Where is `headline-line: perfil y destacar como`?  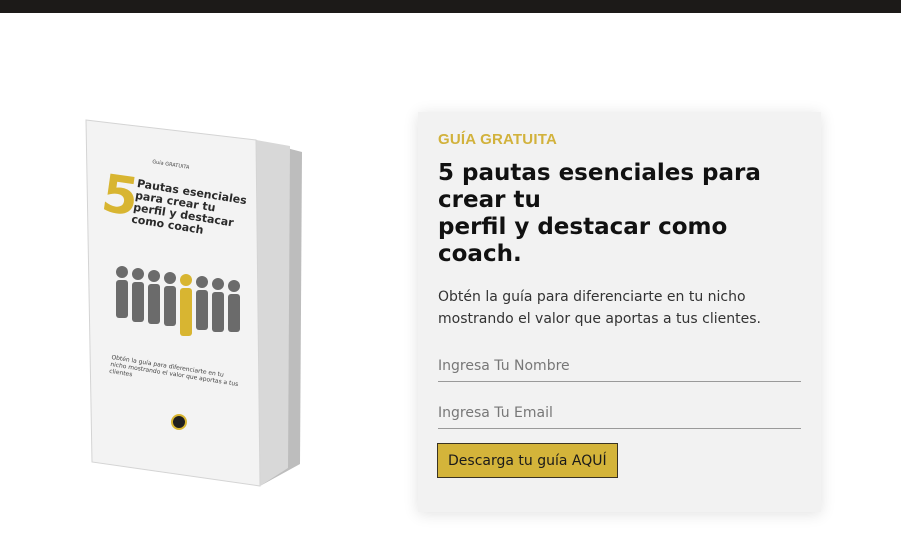
headline-line: perfil y destacar como is located at coordinates (583, 227).